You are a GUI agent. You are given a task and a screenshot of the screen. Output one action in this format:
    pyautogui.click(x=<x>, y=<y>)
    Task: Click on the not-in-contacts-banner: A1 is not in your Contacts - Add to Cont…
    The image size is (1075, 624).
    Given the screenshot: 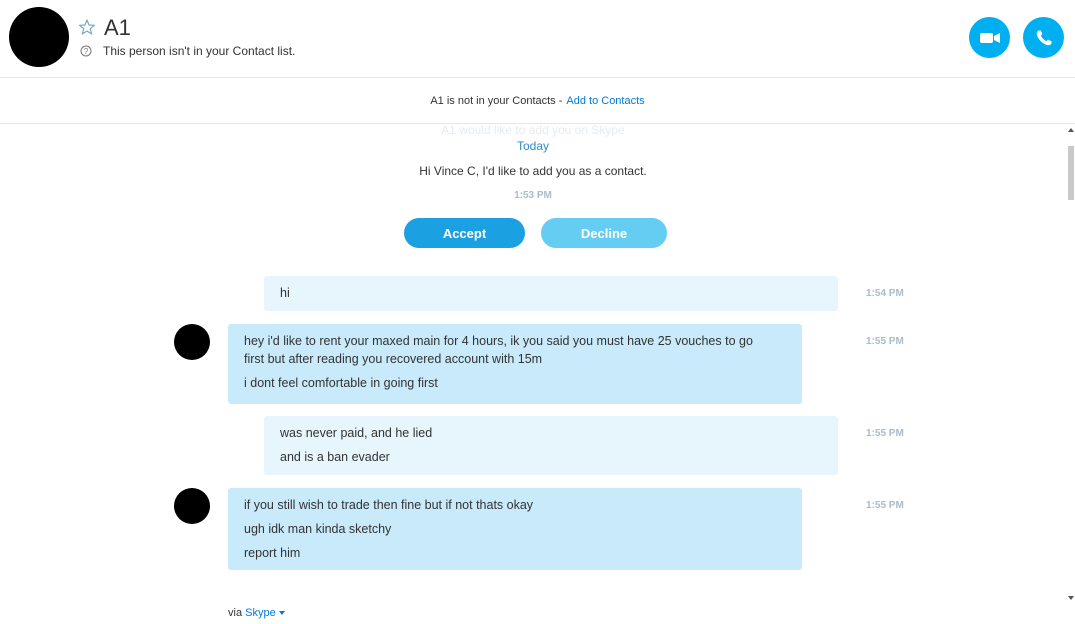 What is the action you would take?
    pyautogui.click(x=537, y=101)
    